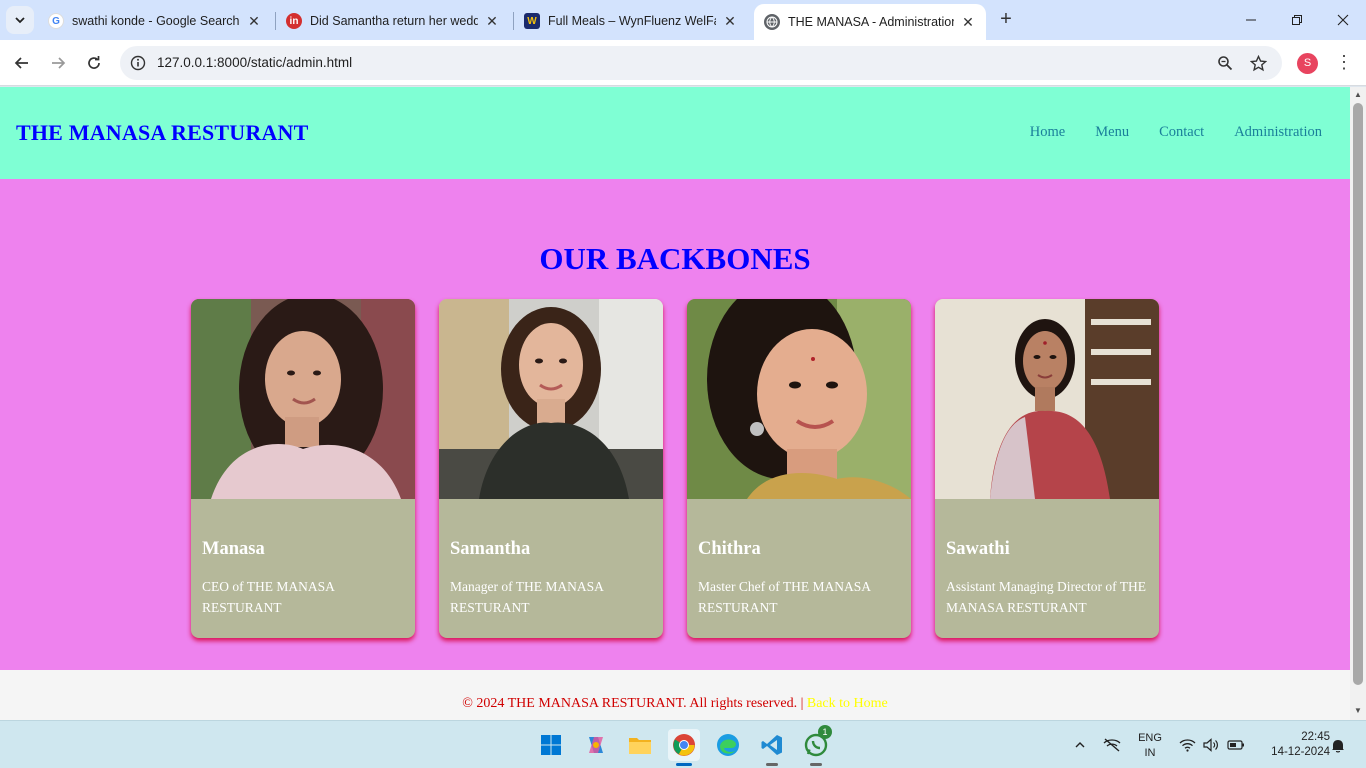 This screenshot has width=1366, height=768. What do you see at coordinates (1150, 738) in the screenshot?
I see `language-code: ENG` at bounding box center [1150, 738].